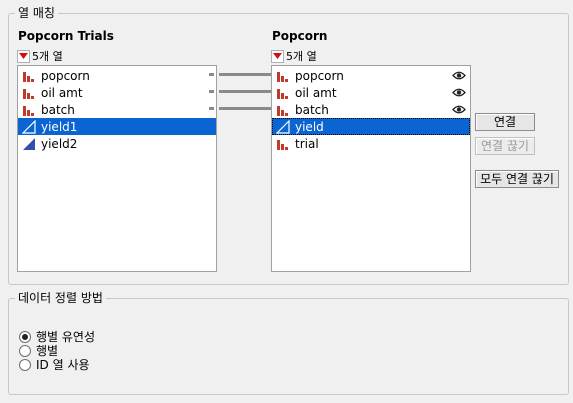 Image resolution: width=573 pixels, height=403 pixels. I want to click on left-column-count: 5개 열, so click(40, 56).